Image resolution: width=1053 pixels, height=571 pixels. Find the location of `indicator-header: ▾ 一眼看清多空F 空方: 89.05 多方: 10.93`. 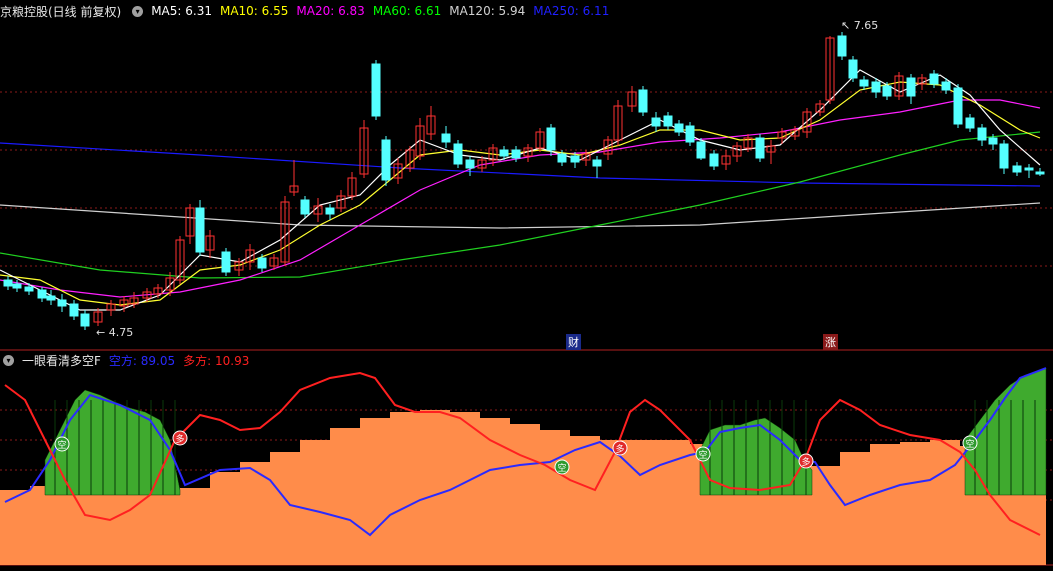

indicator-header: ▾ 一眼看清多空F 空方: 89.05 多方: 10.93 is located at coordinates (128, 360).